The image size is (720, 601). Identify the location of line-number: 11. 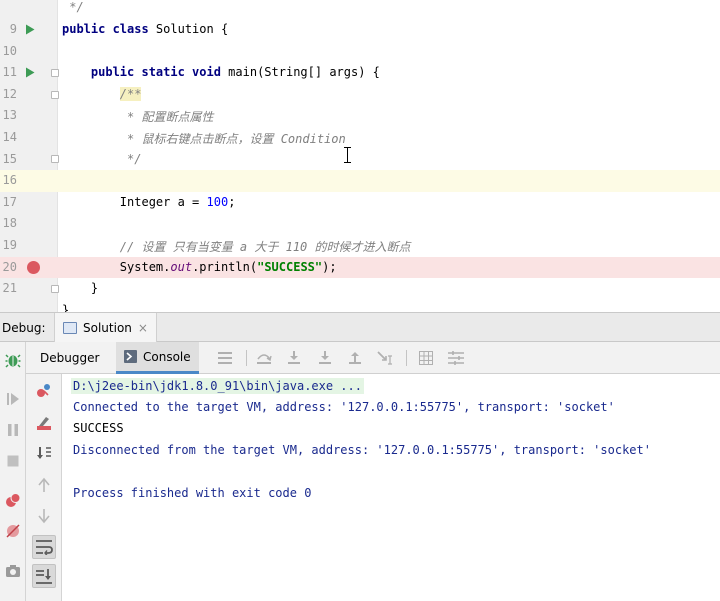
(9, 72).